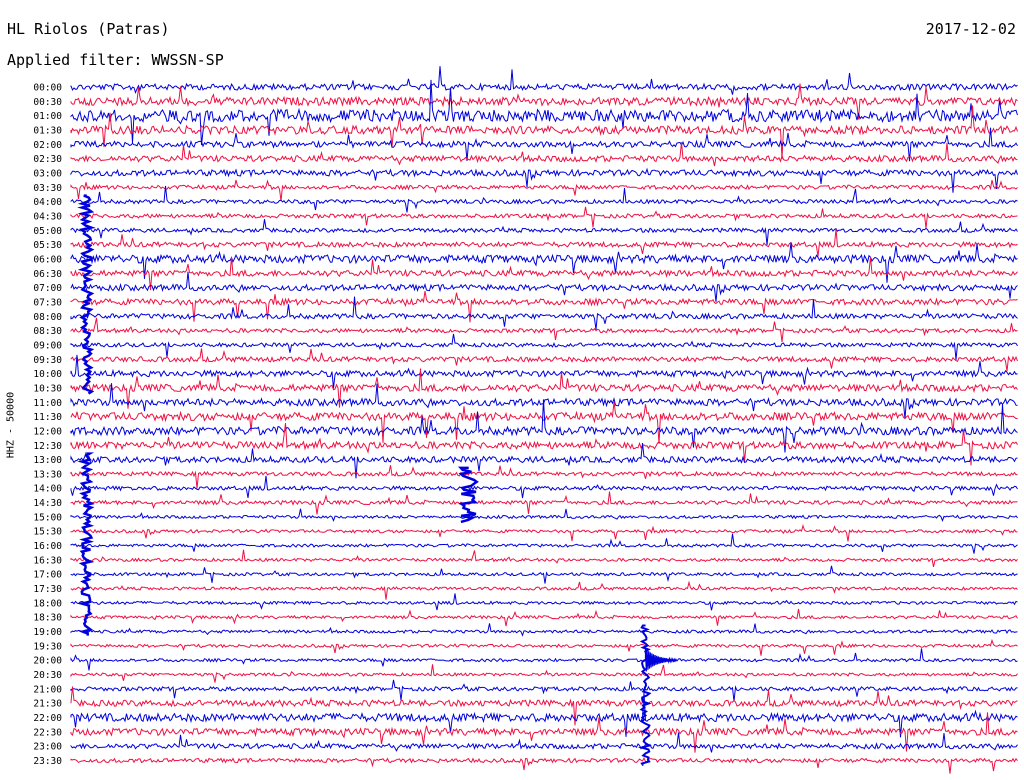 This screenshot has width=1024, height=780. What do you see at coordinates (47, 374) in the screenshot?
I see `time-label: 10:00` at bounding box center [47, 374].